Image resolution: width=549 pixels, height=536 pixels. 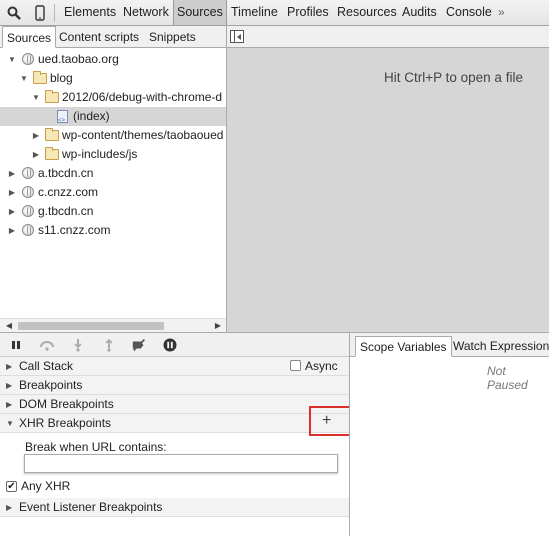 I want to click on tab-snippets: Snippets, so click(x=172, y=37).